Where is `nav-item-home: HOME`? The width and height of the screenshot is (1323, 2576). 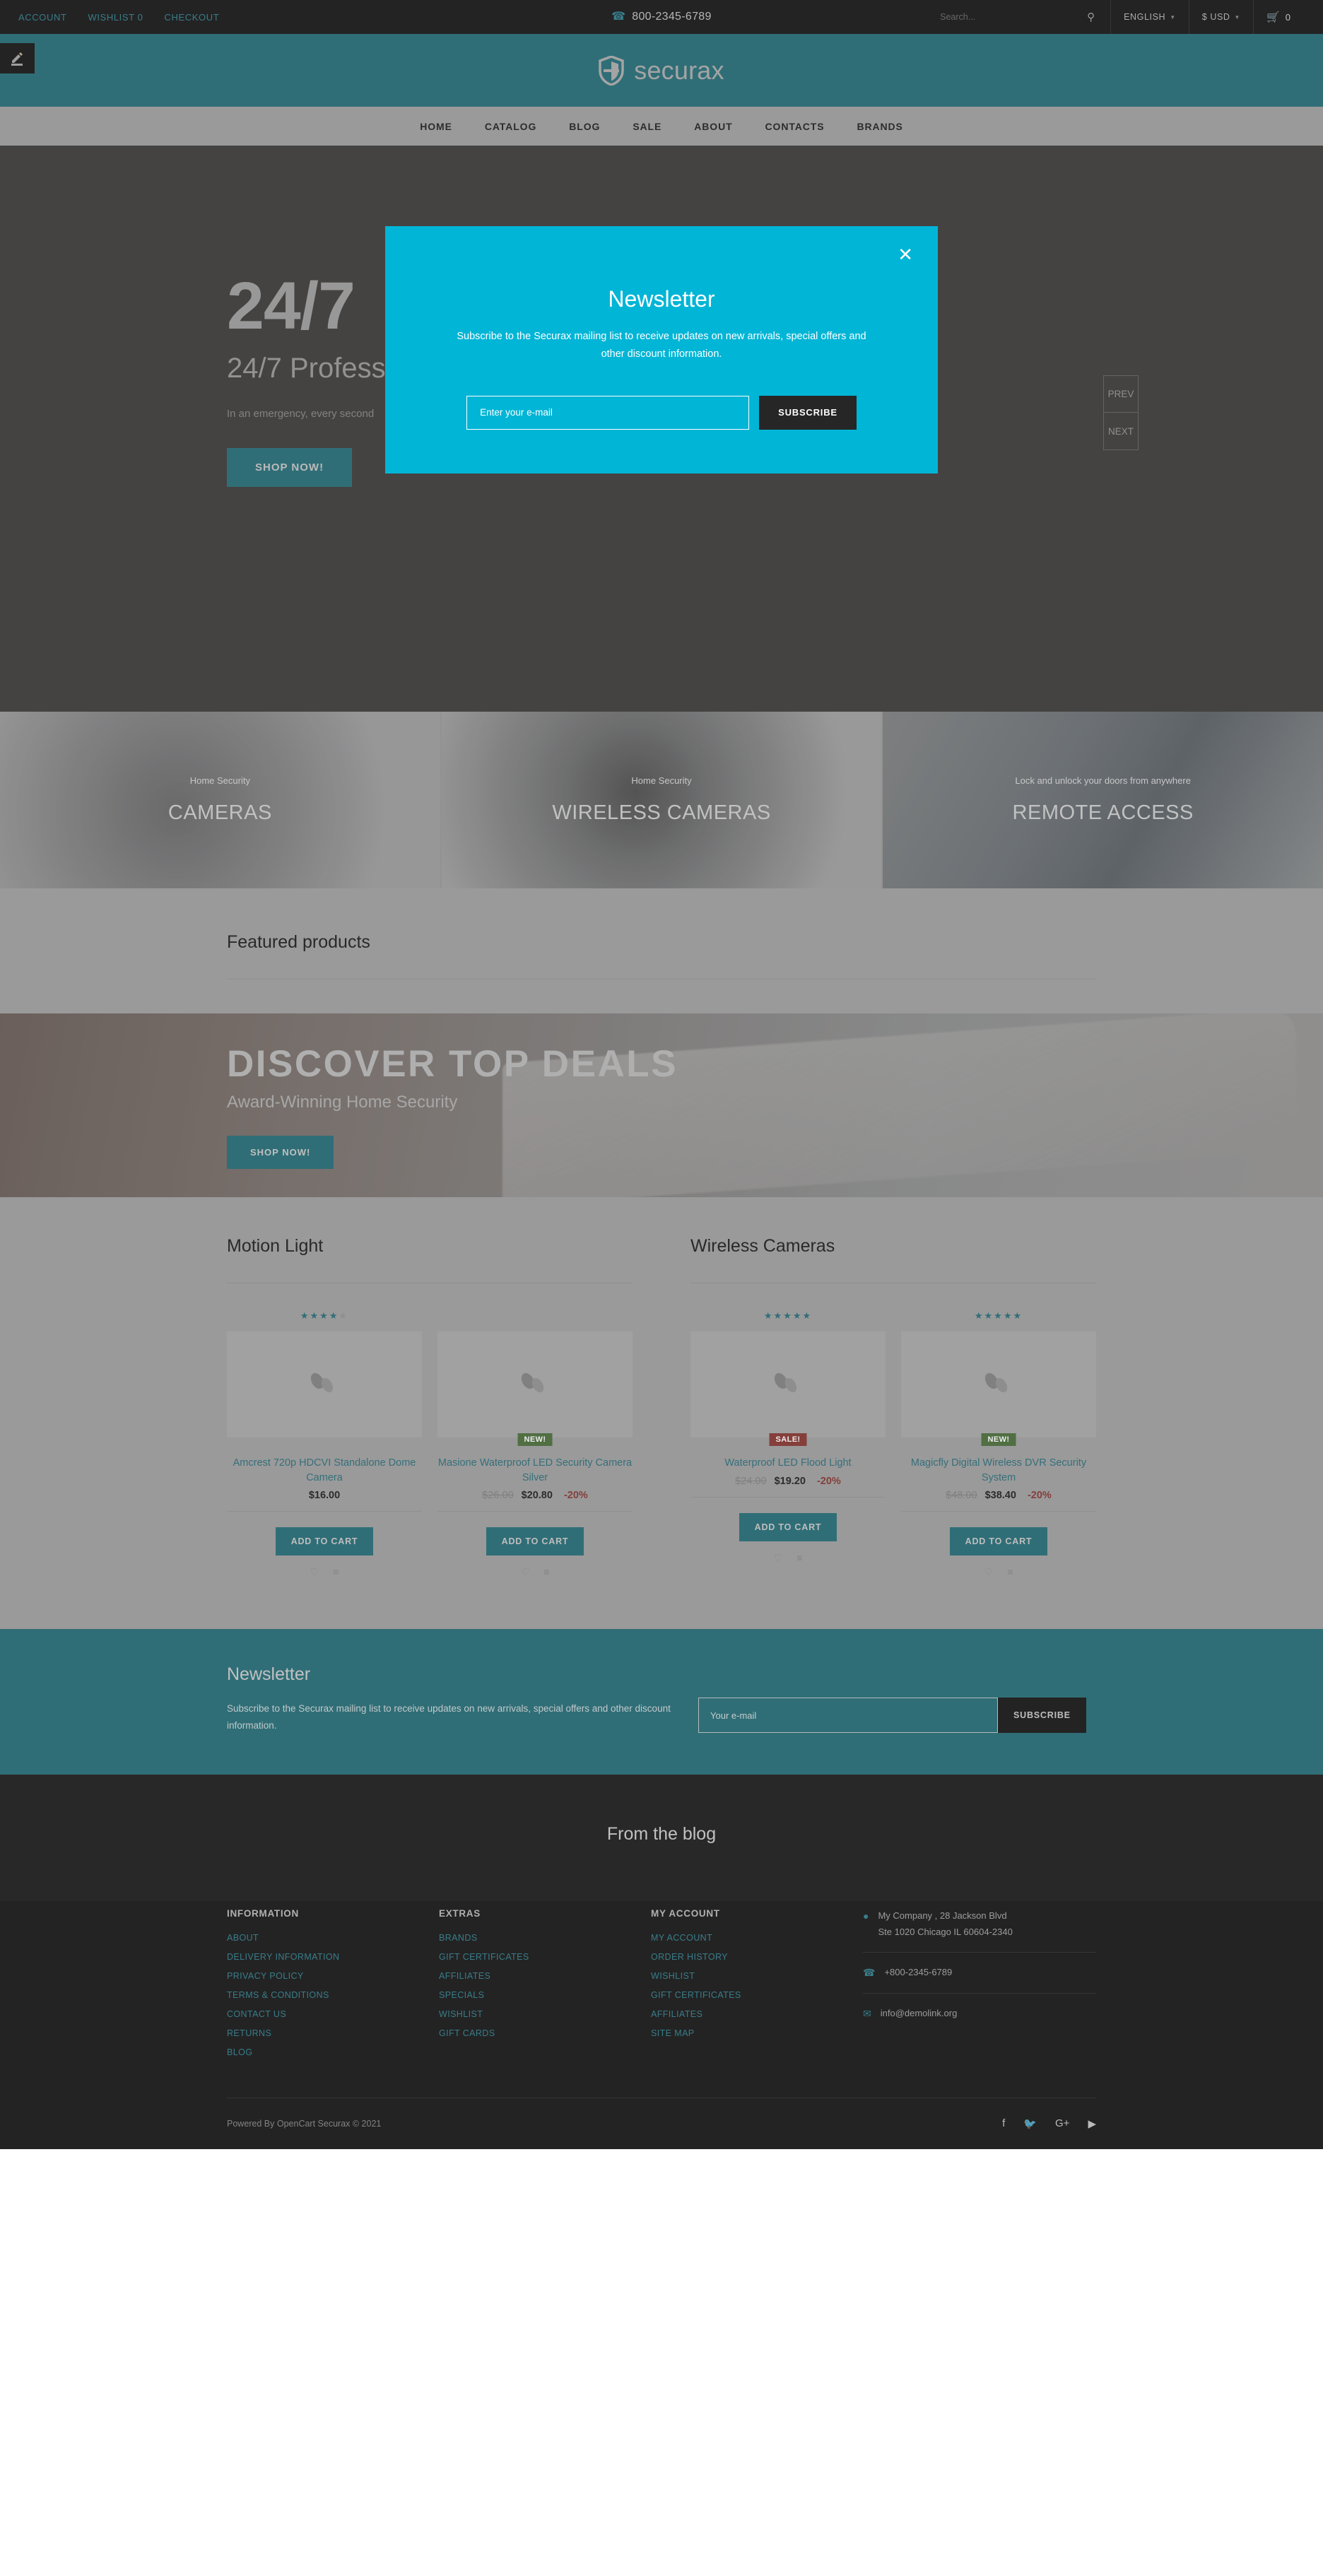 nav-item-home: HOME is located at coordinates (436, 126).